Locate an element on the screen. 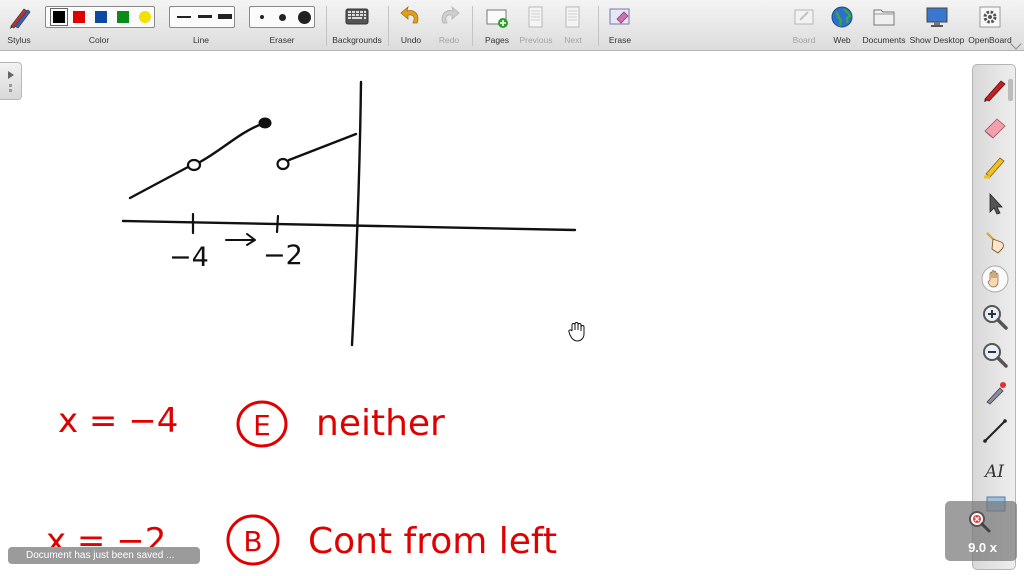  zoom-in-button is located at coordinates (995, 317).